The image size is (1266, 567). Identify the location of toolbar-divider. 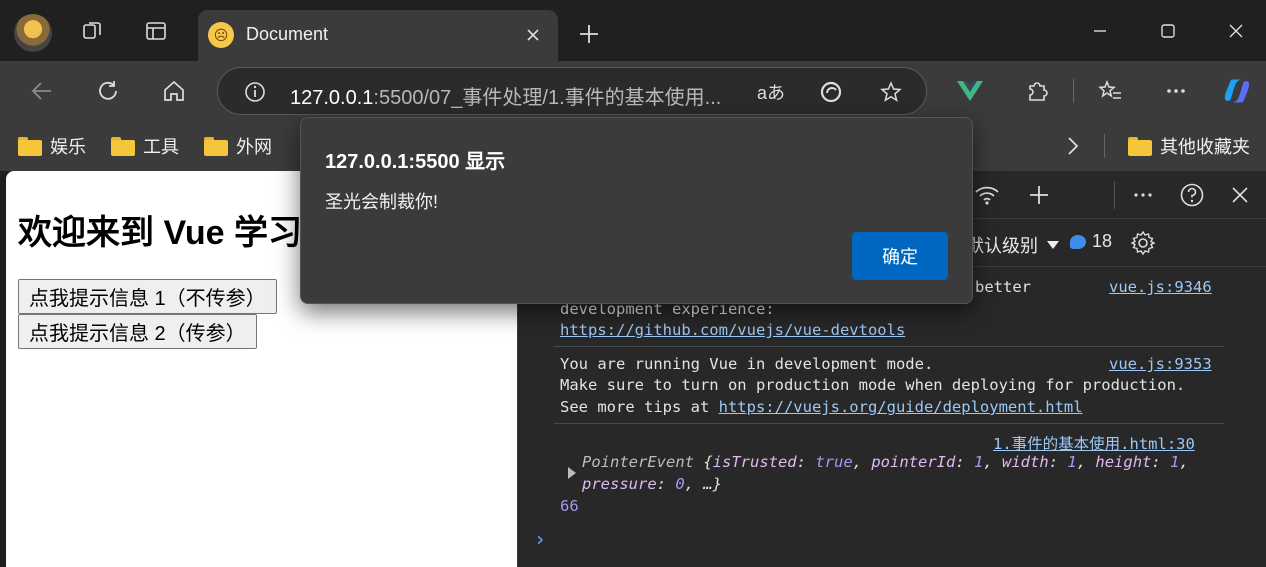
(1073, 91).